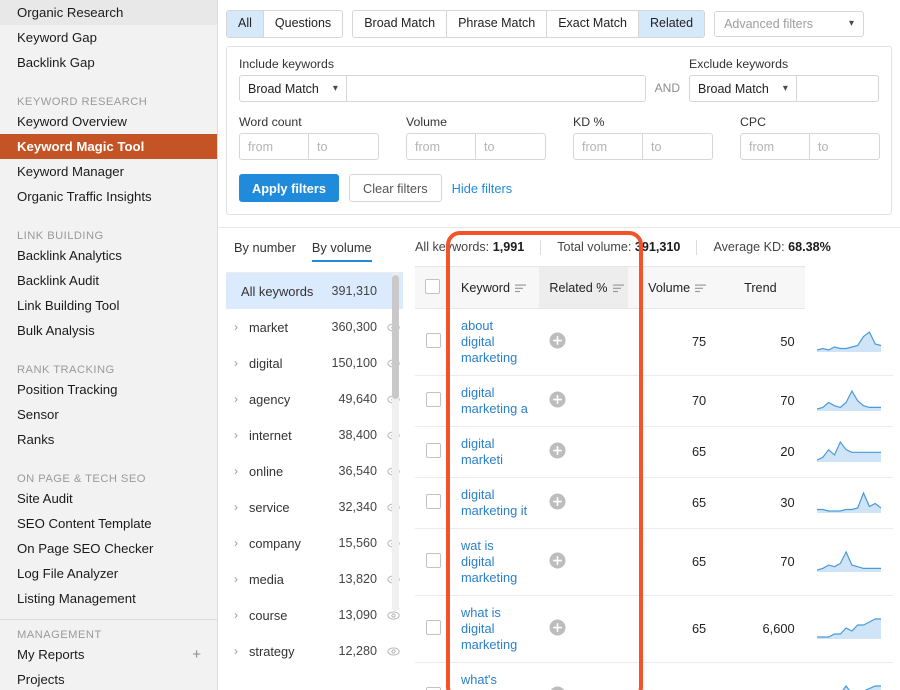 This screenshot has width=900, height=690. What do you see at coordinates (266, 579) in the screenshot?
I see `group-label: media` at bounding box center [266, 579].